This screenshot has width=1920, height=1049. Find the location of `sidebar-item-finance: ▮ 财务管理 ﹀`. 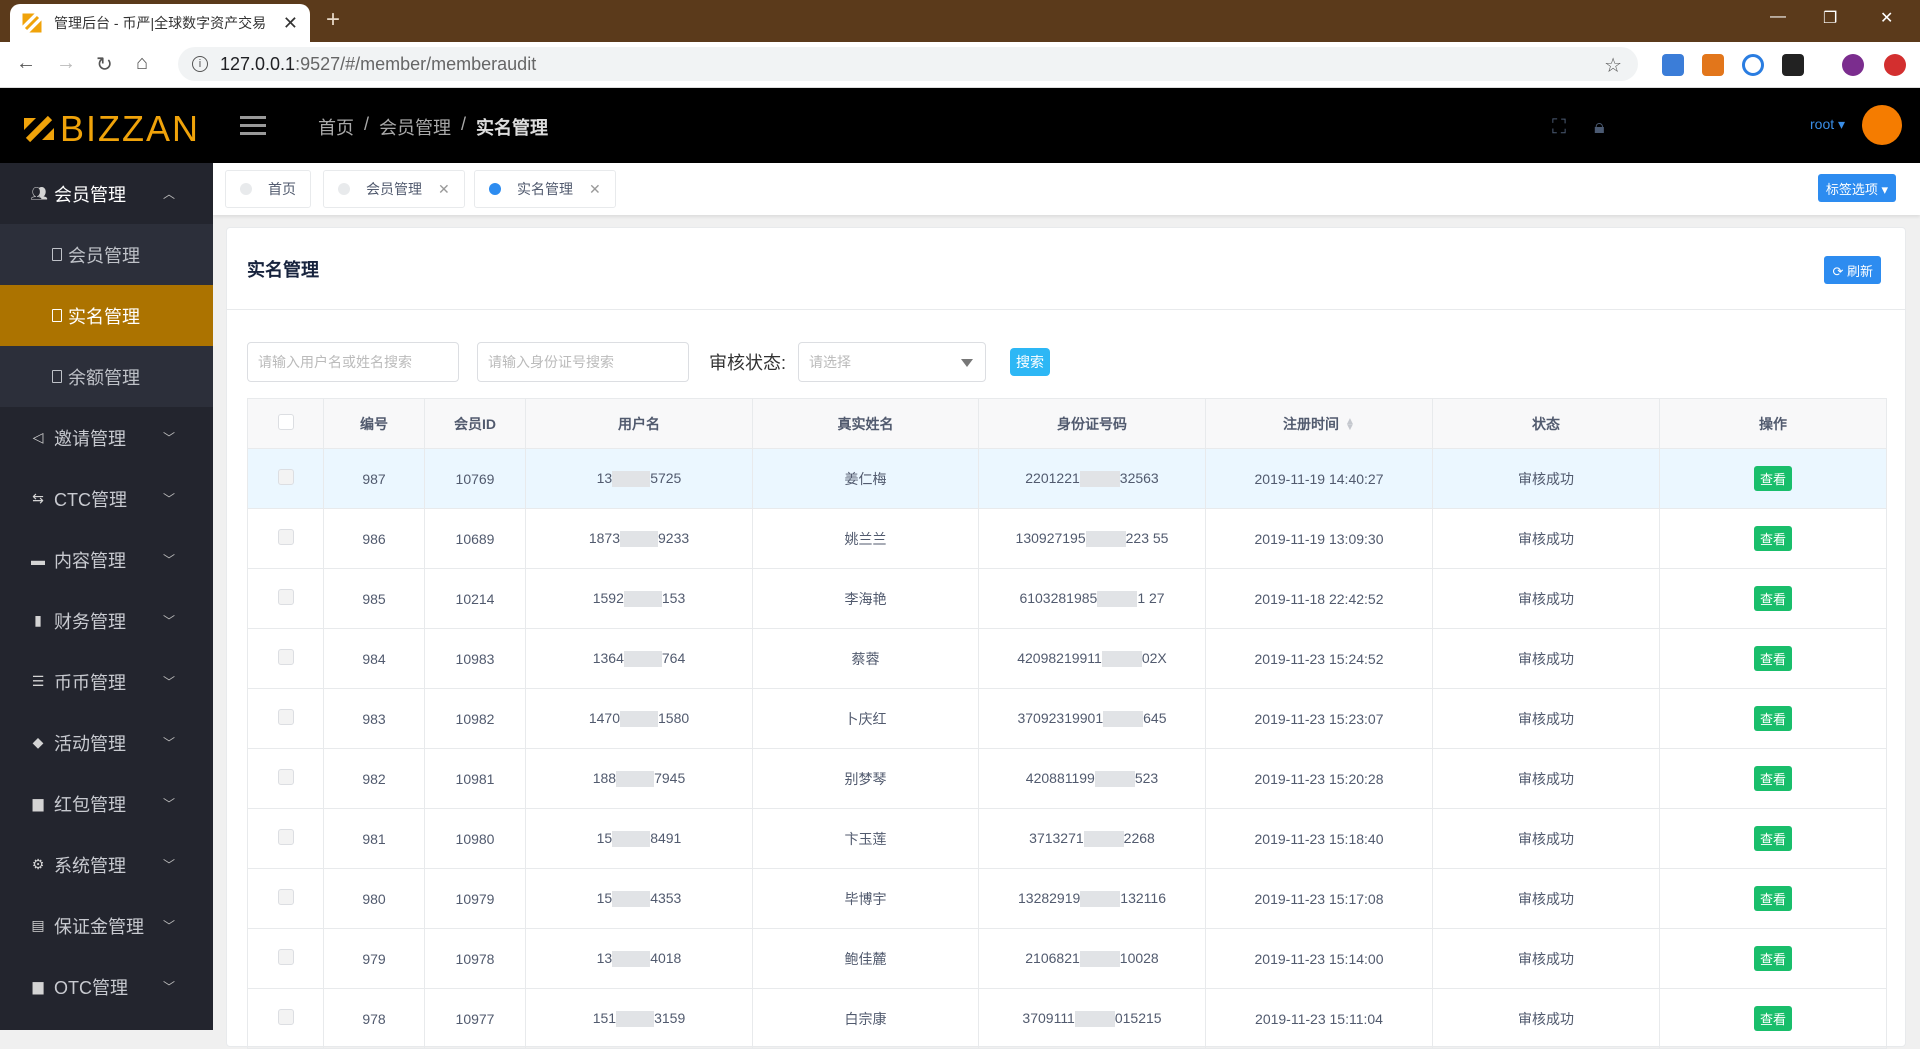

sidebar-item-finance: ▮ 财务管理 ﹀ is located at coordinates (106, 620).